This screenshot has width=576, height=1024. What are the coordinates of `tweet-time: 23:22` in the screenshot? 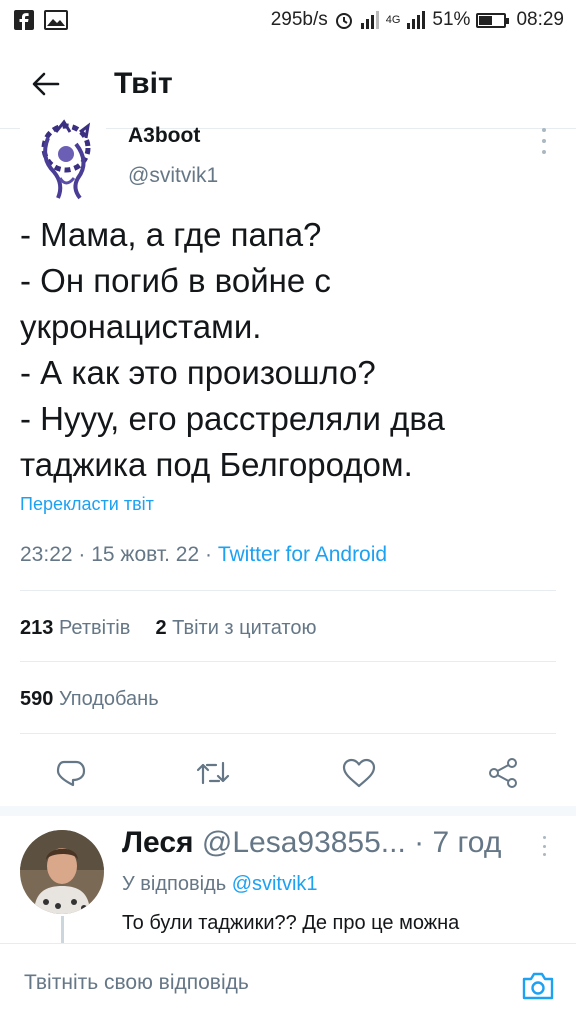 It's located at (46, 554).